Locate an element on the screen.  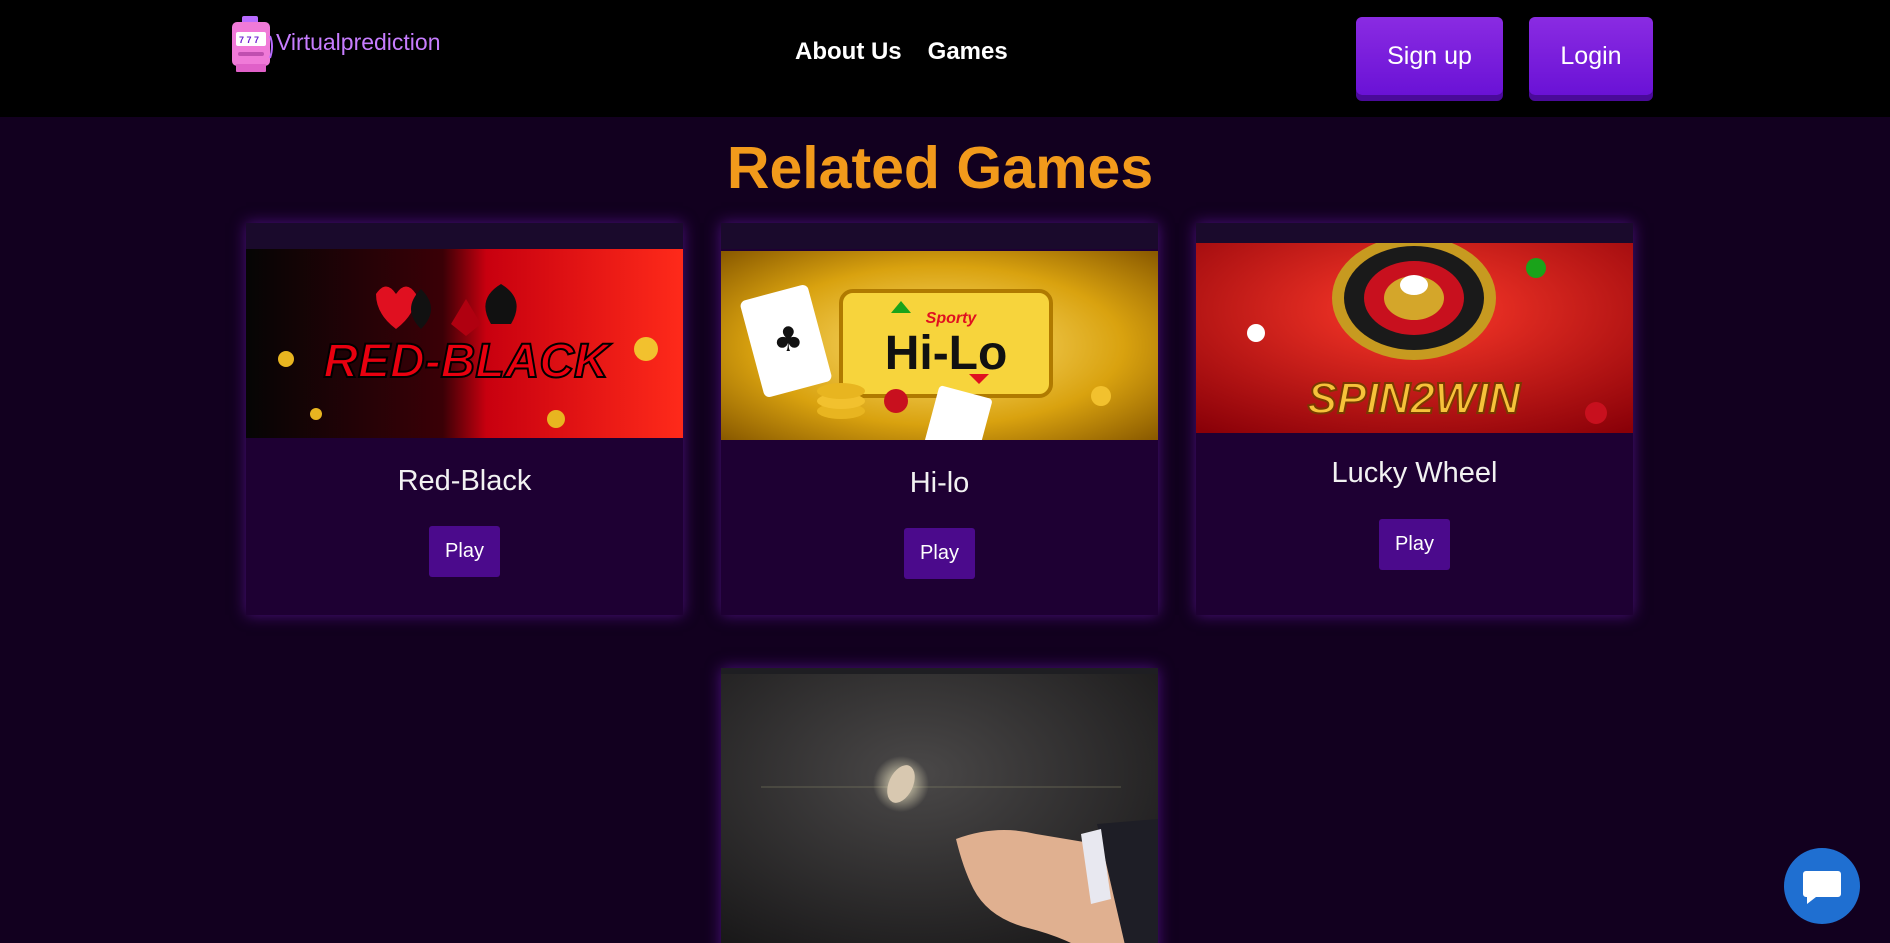
game-card-coin-flip is located at coordinates (939, 805).